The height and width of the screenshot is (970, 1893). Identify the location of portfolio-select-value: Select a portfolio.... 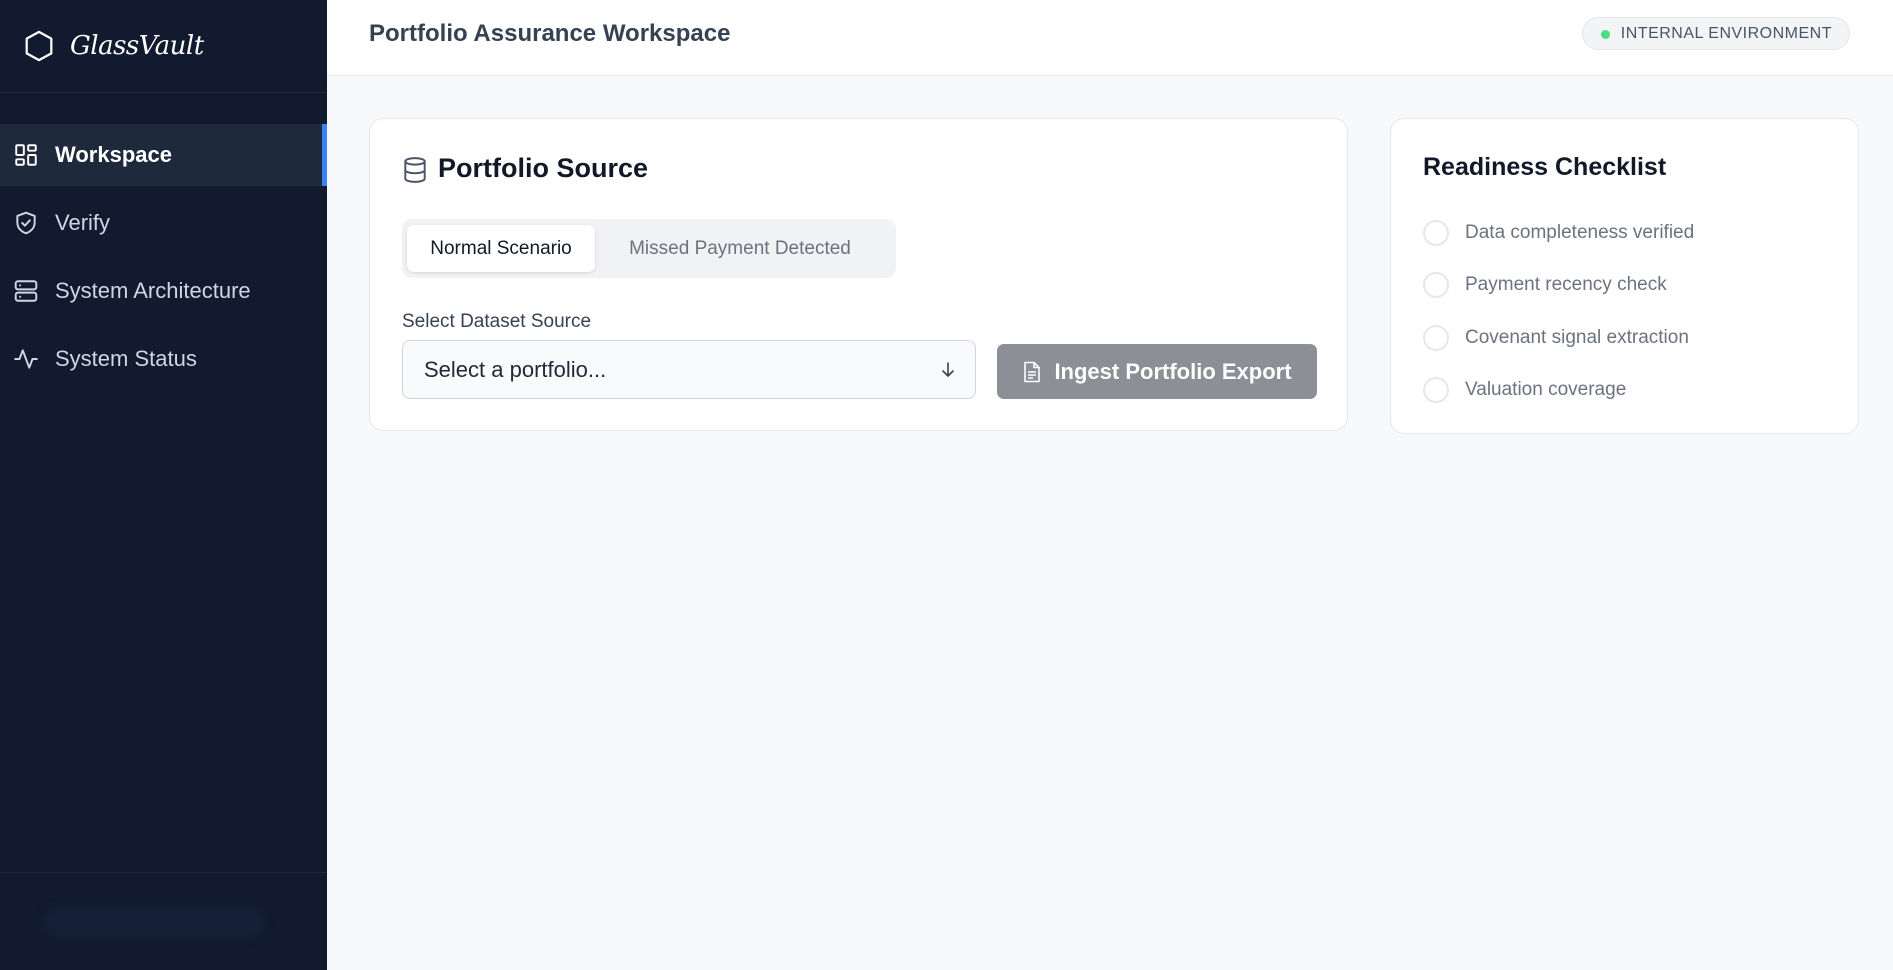
(515, 369).